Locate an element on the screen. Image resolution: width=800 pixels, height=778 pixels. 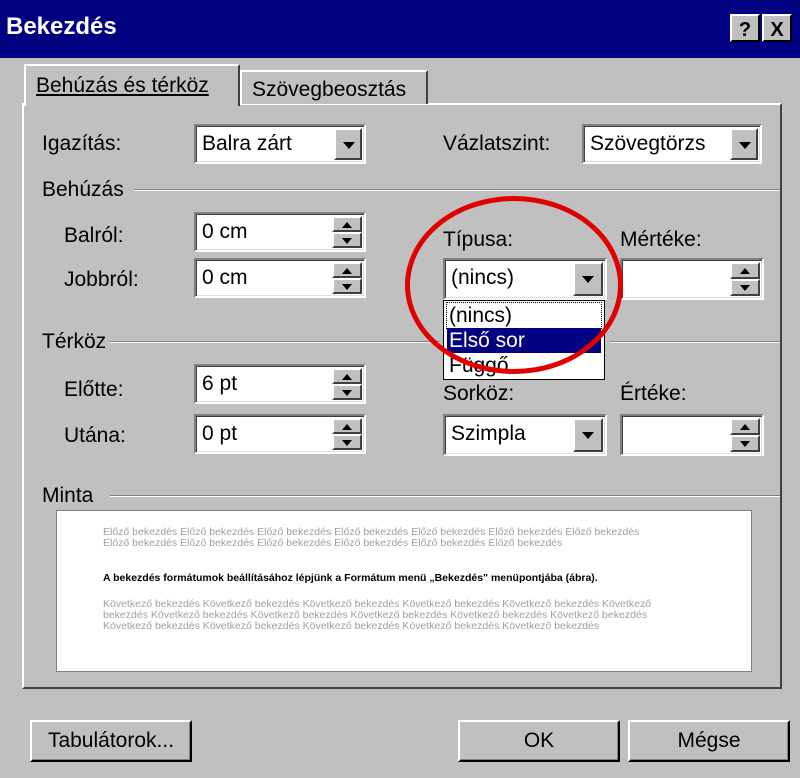
outline-level-dropdown-button is located at coordinates (744, 144).